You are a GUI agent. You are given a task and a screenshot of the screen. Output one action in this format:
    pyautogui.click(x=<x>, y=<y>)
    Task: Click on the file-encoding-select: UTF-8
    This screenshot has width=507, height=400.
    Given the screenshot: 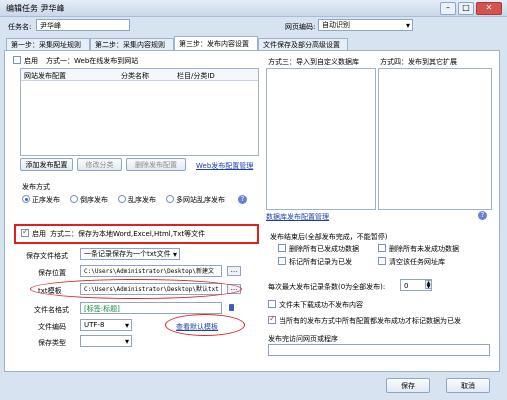 What is the action you would take?
    pyautogui.click(x=106, y=325)
    